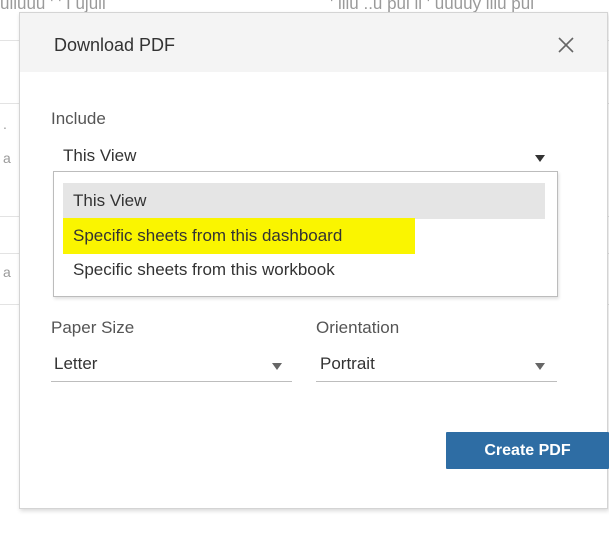 This screenshot has width=609, height=545. Describe the element at coordinates (110, 200) in the screenshot. I see `include-option-label: This View` at that location.